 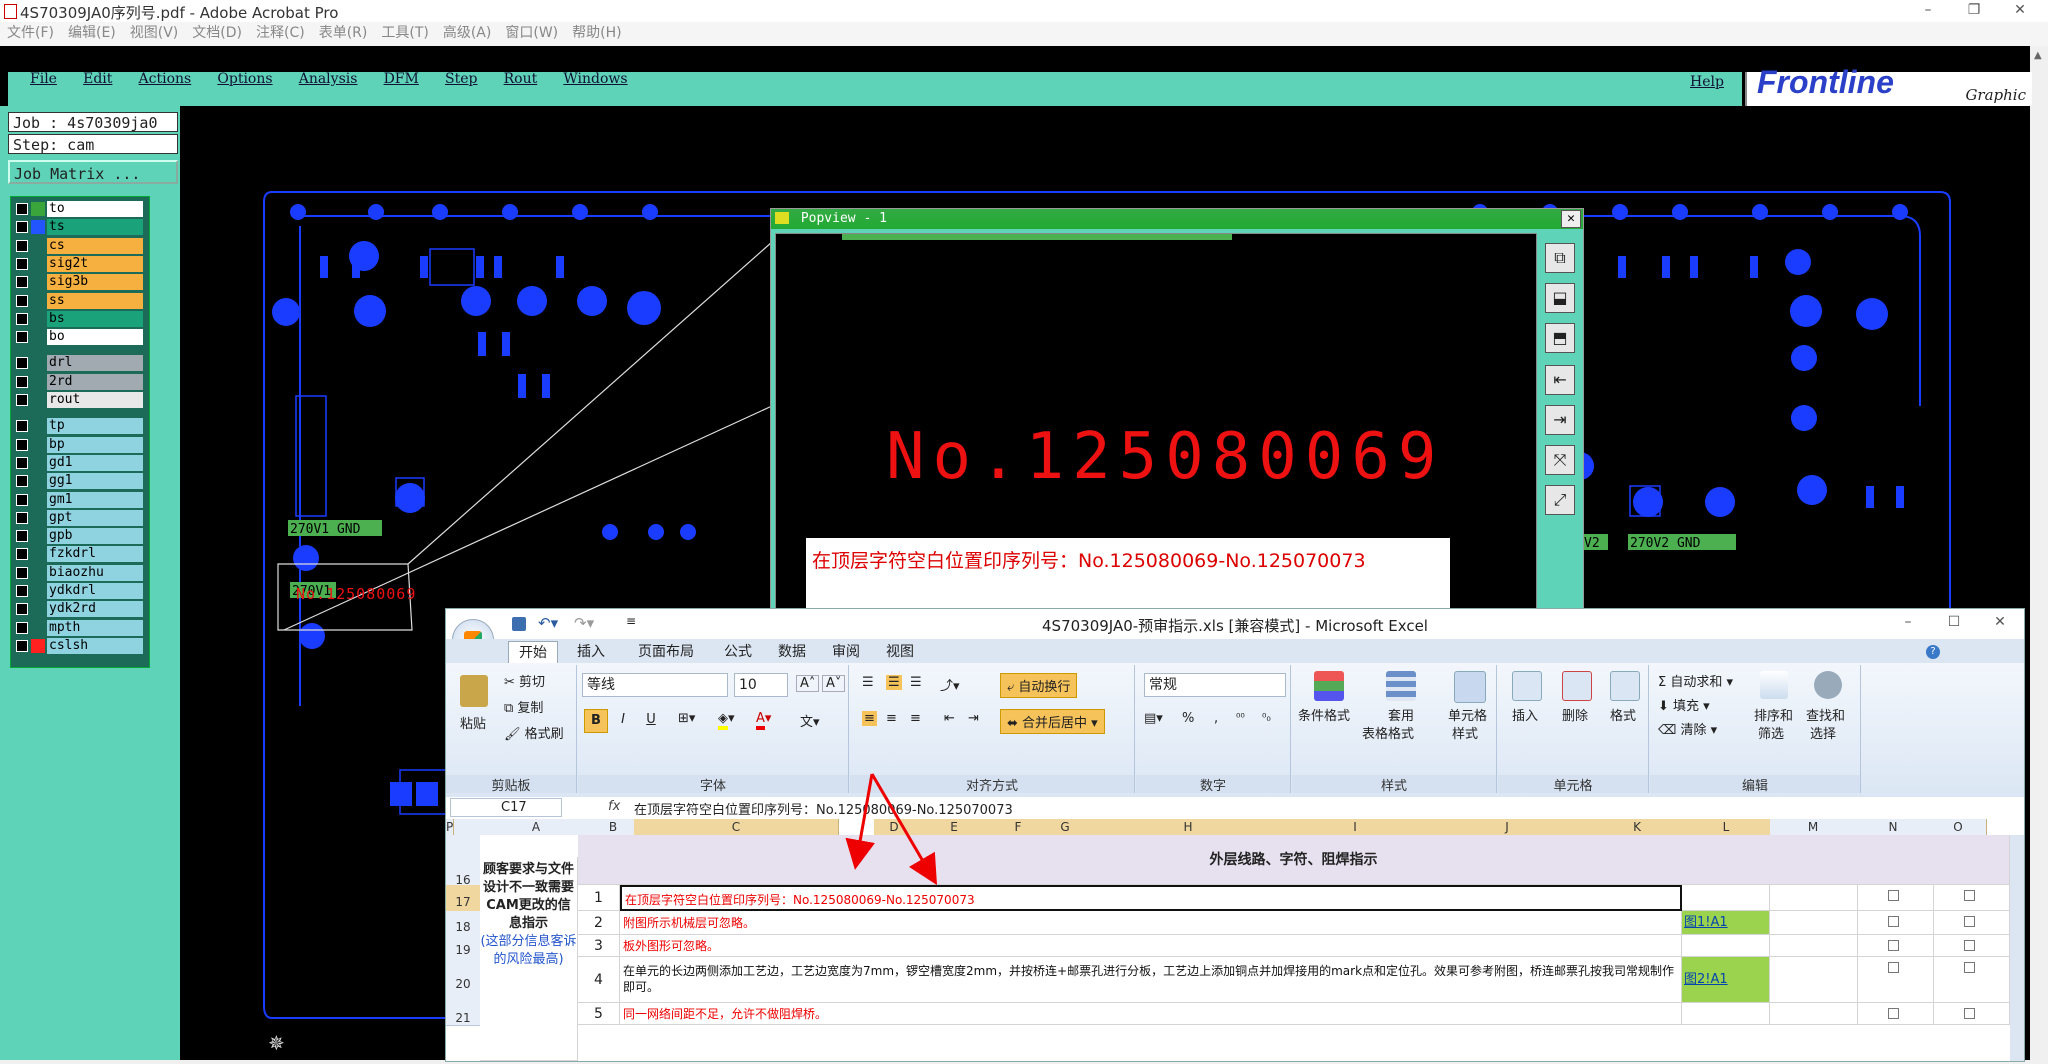 What do you see at coordinates (95, 645) in the screenshot?
I see `layer-name: cslsh` at bounding box center [95, 645].